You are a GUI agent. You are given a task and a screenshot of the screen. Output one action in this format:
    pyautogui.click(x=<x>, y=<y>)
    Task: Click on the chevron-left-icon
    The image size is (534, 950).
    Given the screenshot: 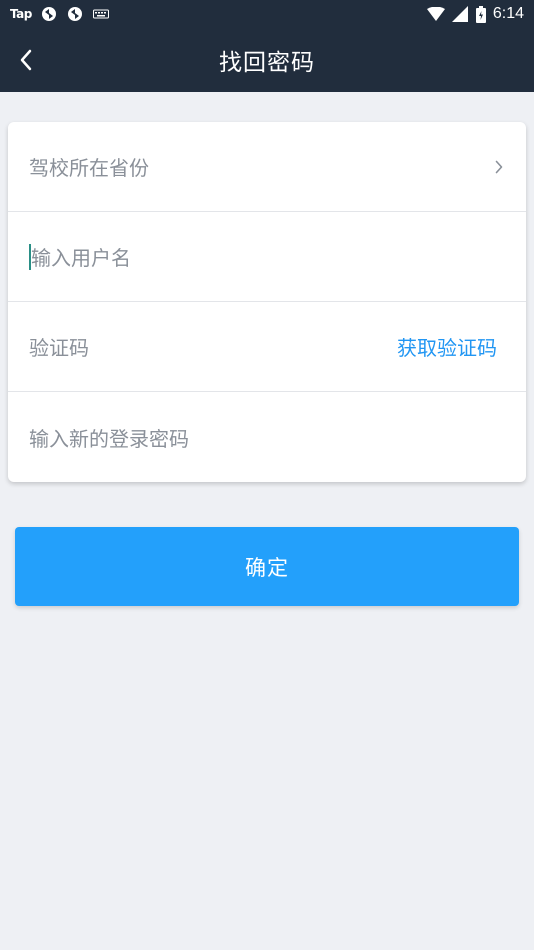 What is the action you would take?
    pyautogui.click(x=26, y=60)
    